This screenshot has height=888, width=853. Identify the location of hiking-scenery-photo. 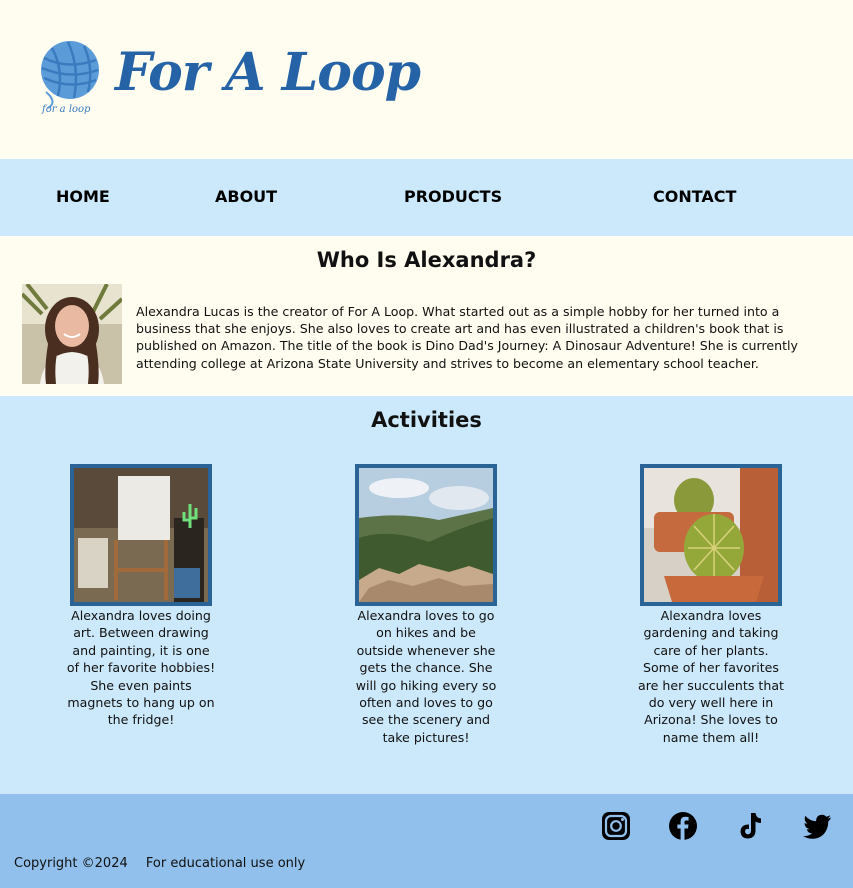
(426, 535).